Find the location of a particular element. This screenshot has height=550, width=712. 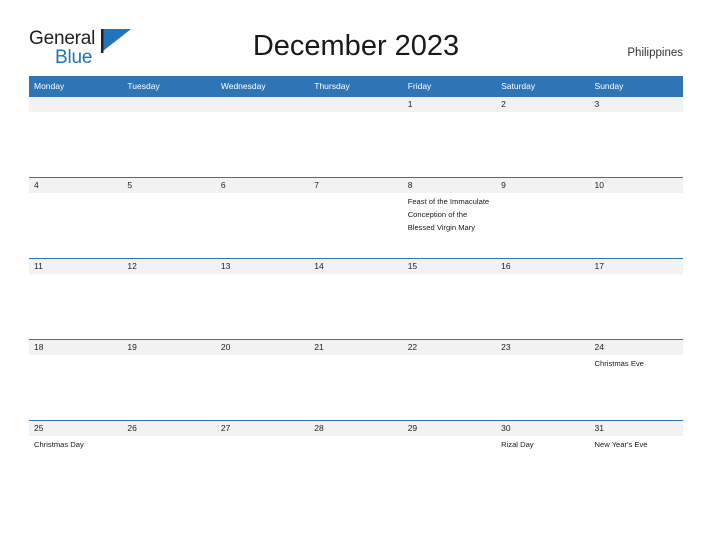

page-title: December 2023 is located at coordinates (356, 46).